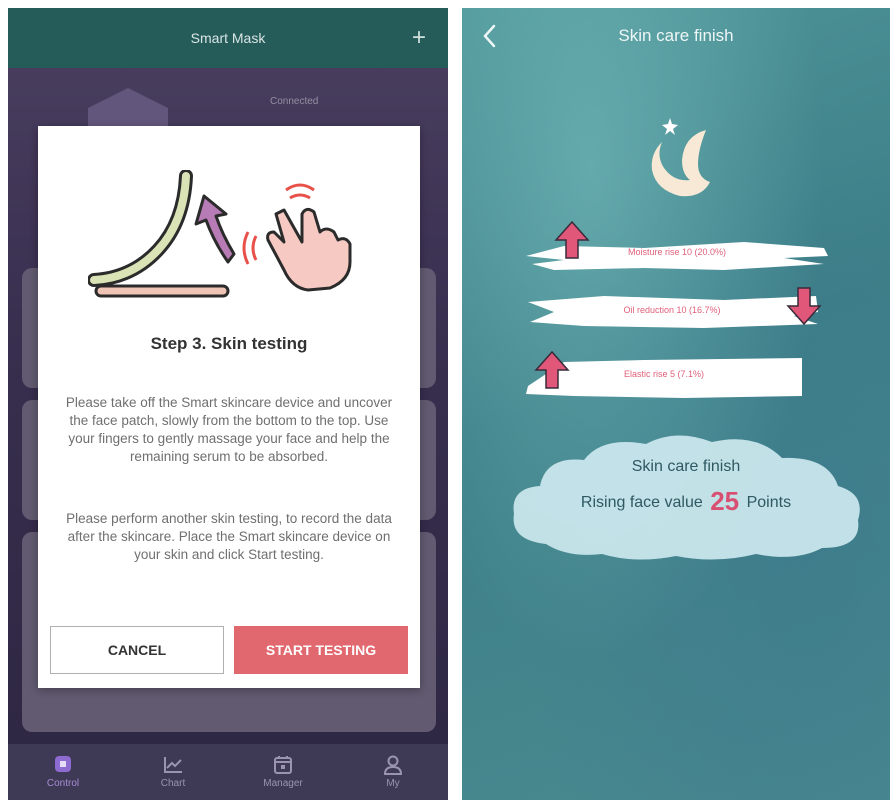  What do you see at coordinates (321, 650) in the screenshot?
I see `start-testing-button: START TESTING` at bounding box center [321, 650].